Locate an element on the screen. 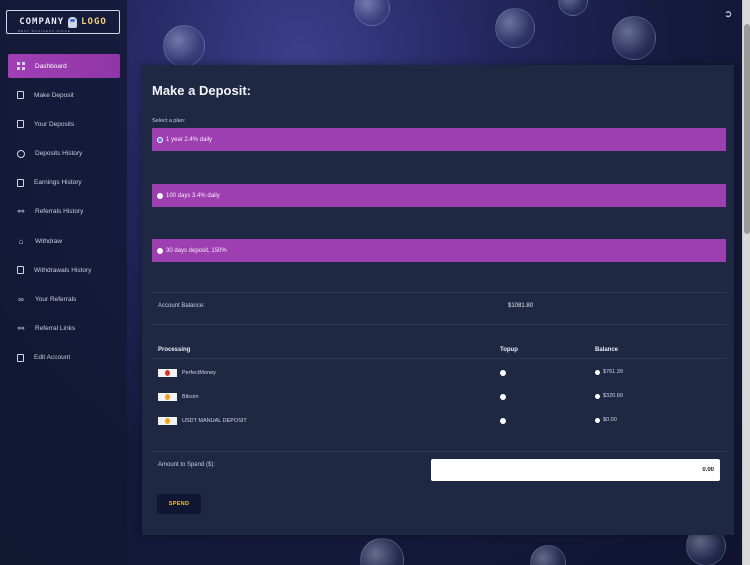 Image resolution: width=750 pixels, height=565 pixels. plan-option-100-days: 100 days 3.4% daily is located at coordinates (439, 195).